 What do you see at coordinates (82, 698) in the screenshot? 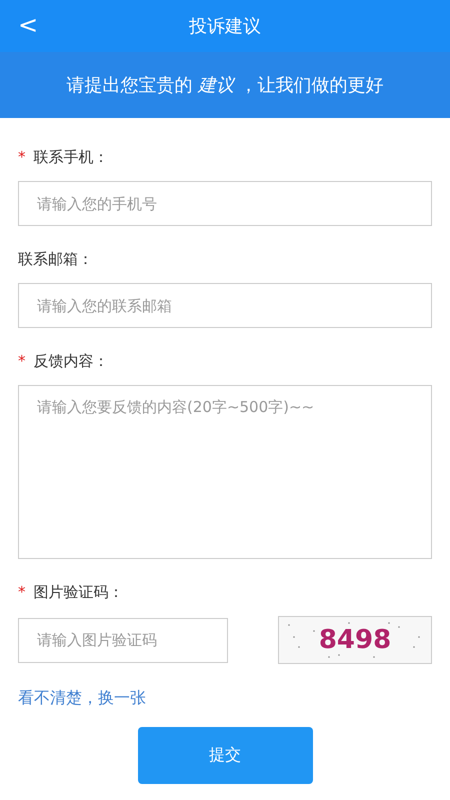
I see `refresh-captcha-link: 看不清楚，换一张` at bounding box center [82, 698].